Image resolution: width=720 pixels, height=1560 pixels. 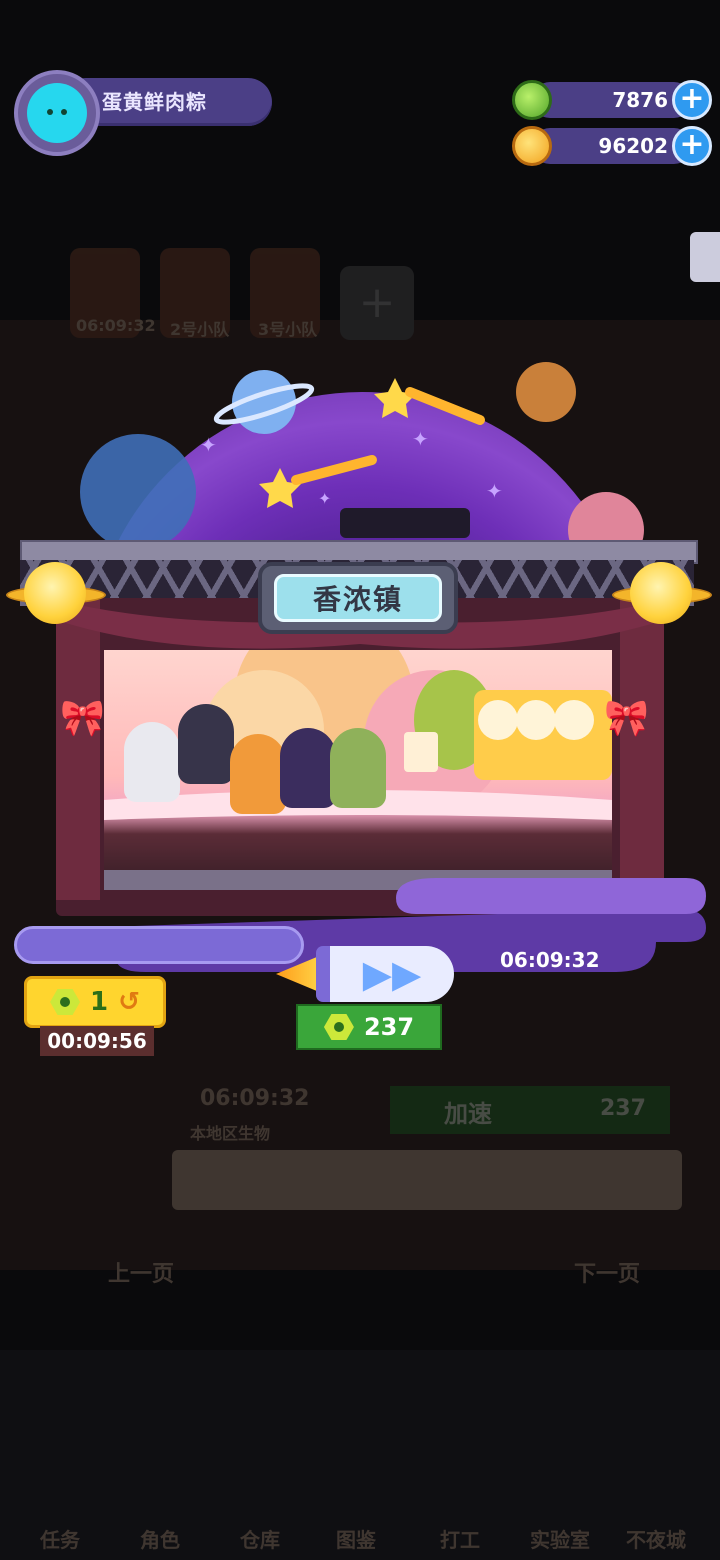 I want to click on speed-button-cost: 237, so click(x=623, y=1108).